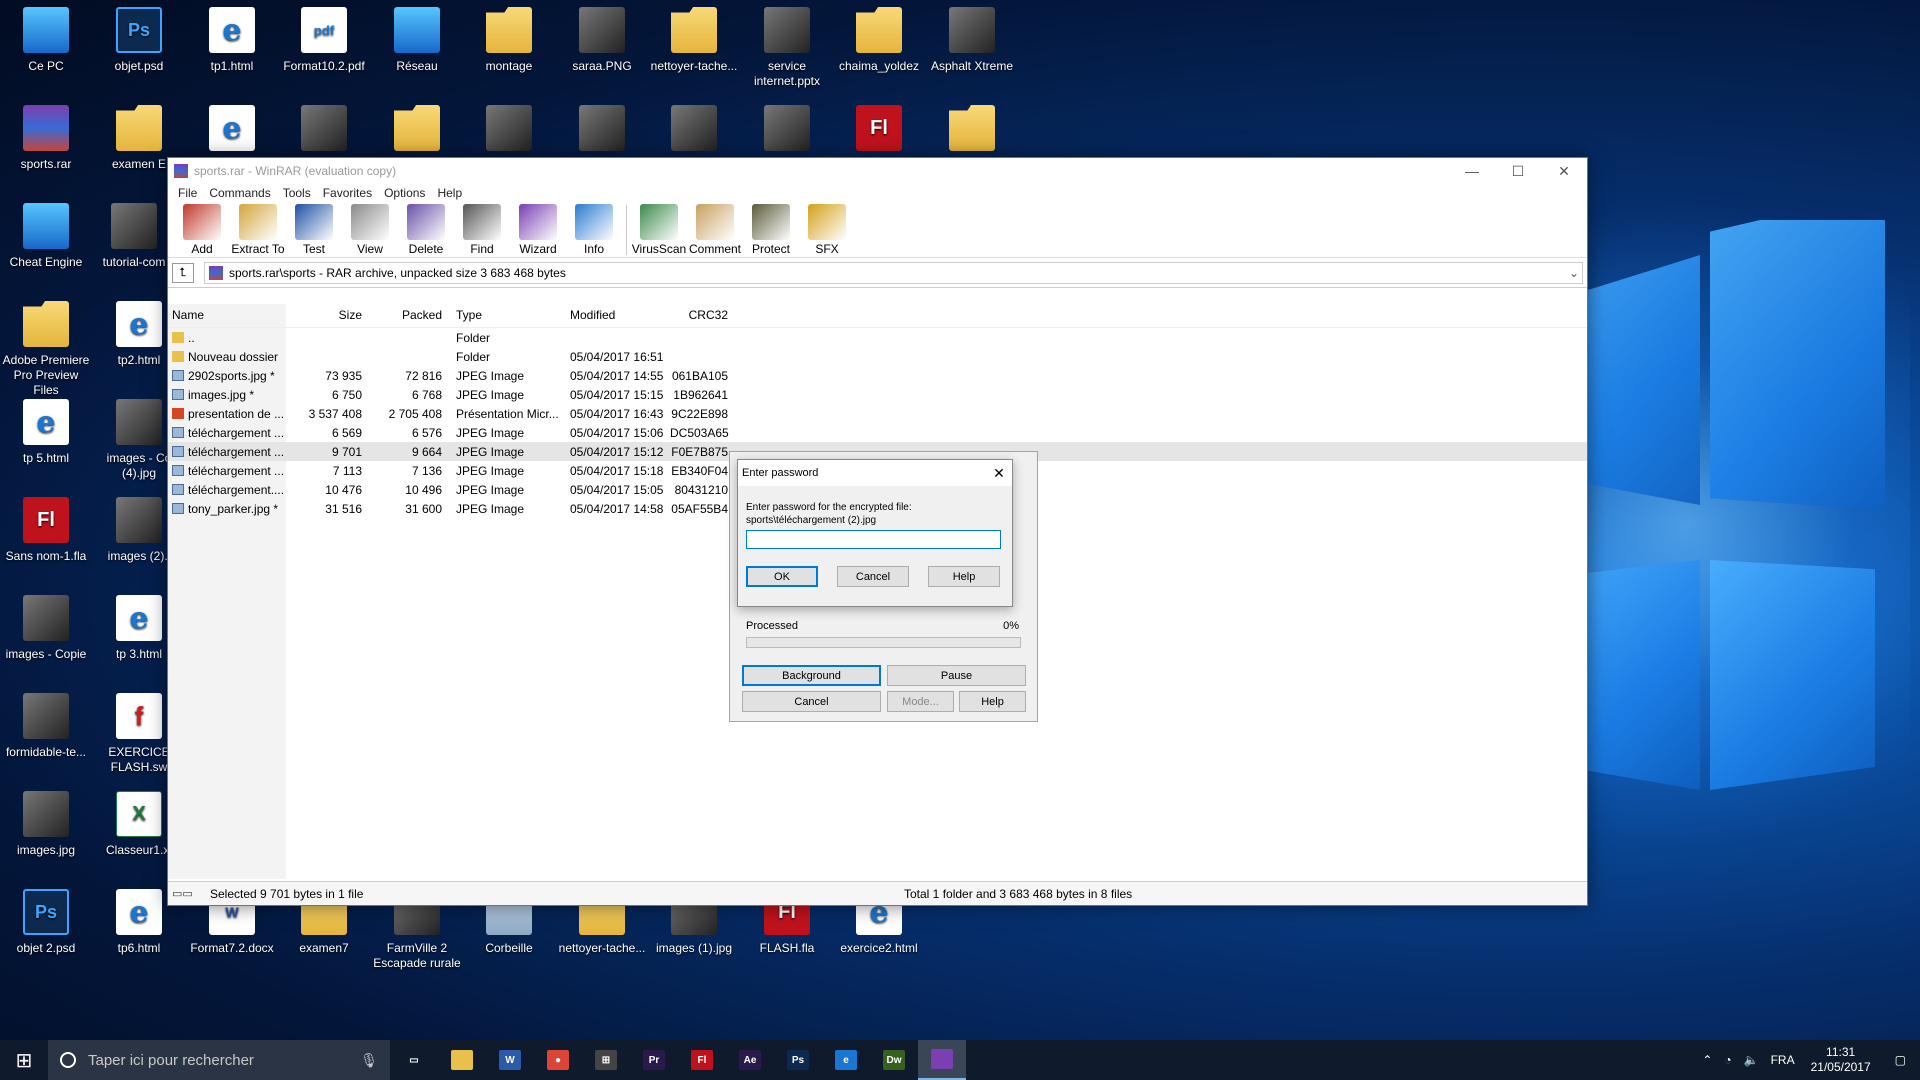  What do you see at coordinates (426, 229) in the screenshot?
I see `toolbar-delete-button: Delete` at bounding box center [426, 229].